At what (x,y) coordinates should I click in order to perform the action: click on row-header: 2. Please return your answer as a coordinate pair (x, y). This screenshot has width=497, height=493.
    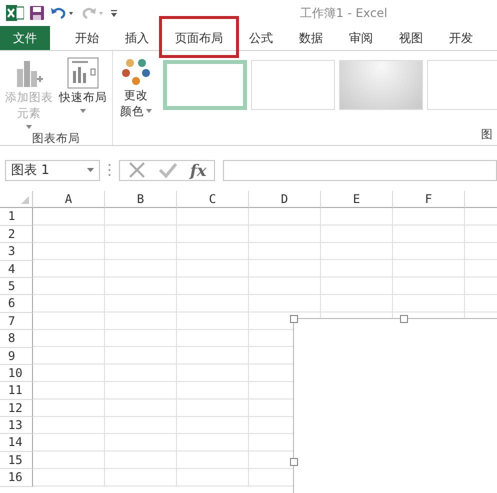
    Looking at the image, I should click on (16, 235).